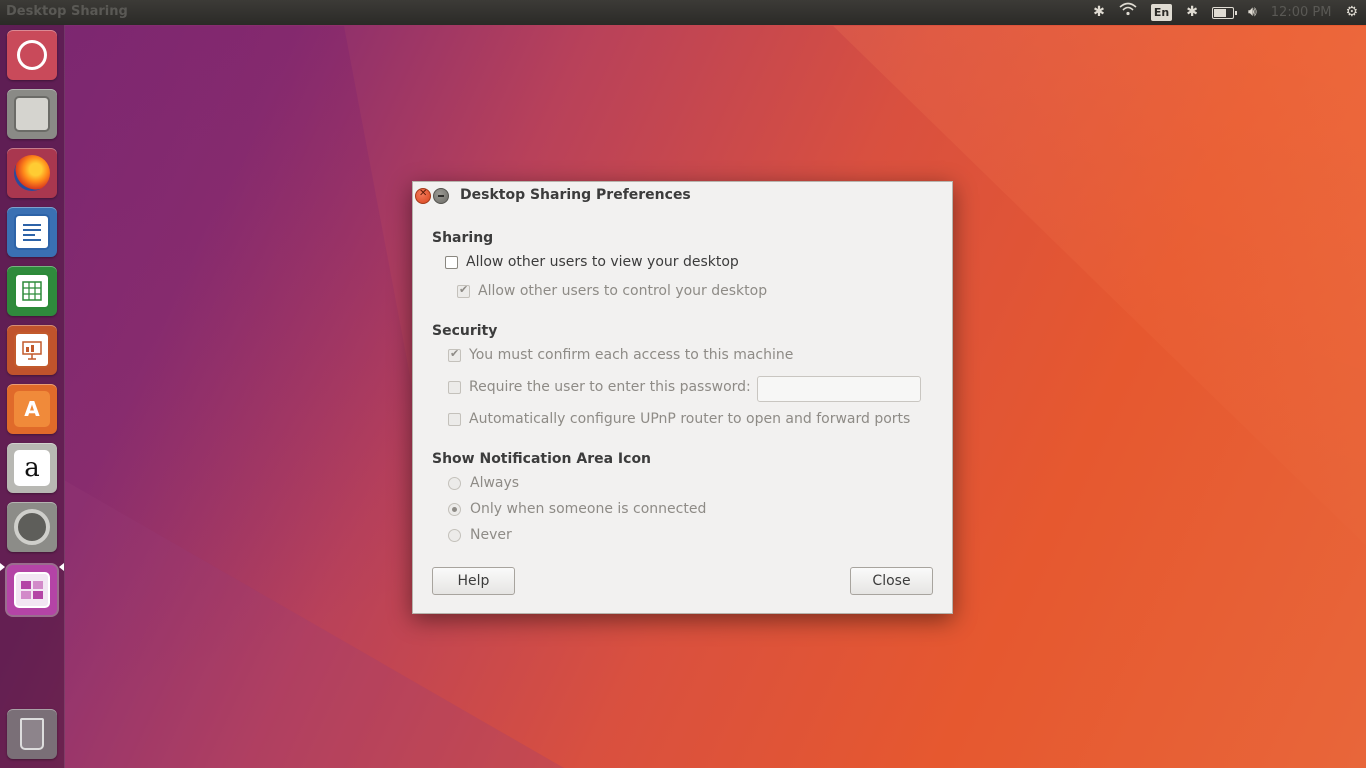 This screenshot has height=768, width=1366. I want to click on active-app-title: Desktop Sharing, so click(67, 11).